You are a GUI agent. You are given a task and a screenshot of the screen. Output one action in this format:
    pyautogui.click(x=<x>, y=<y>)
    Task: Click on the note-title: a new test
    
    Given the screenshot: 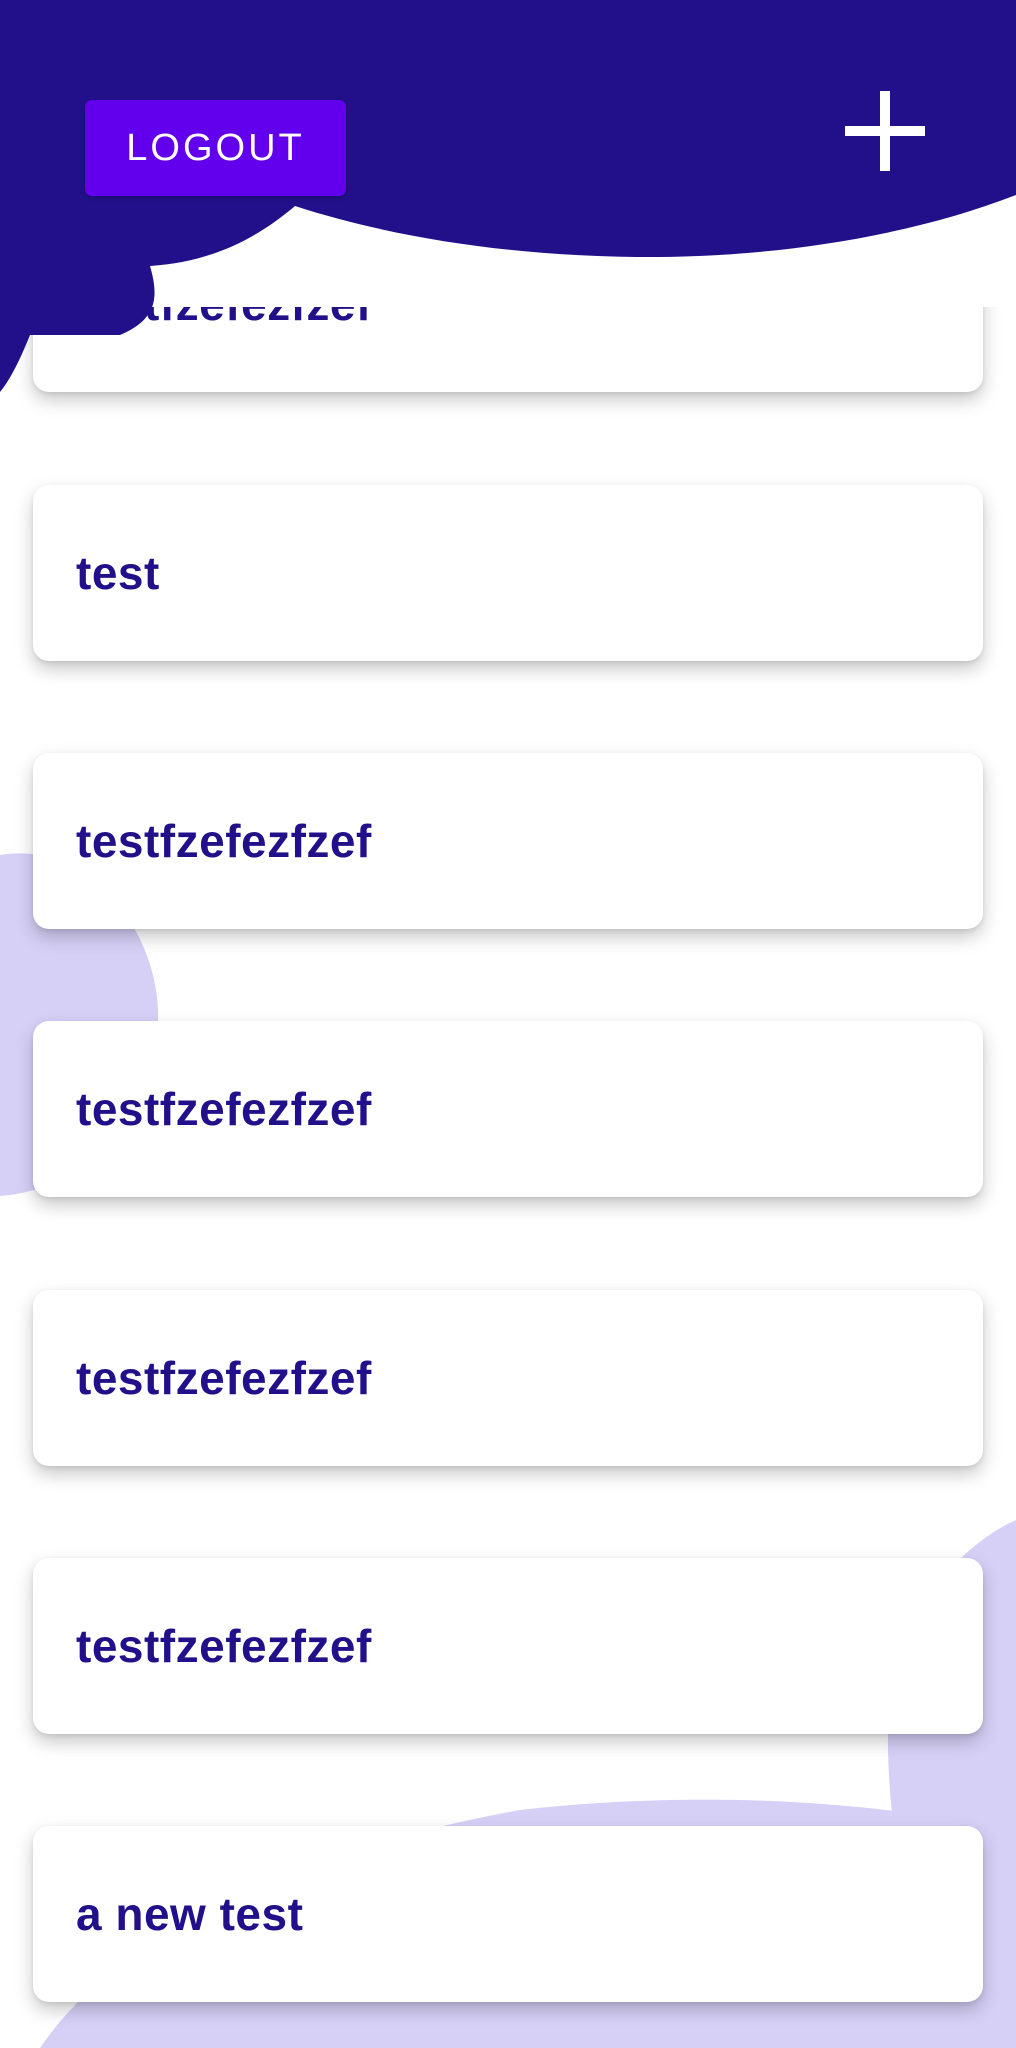 What is the action you would take?
    pyautogui.click(x=190, y=1914)
    